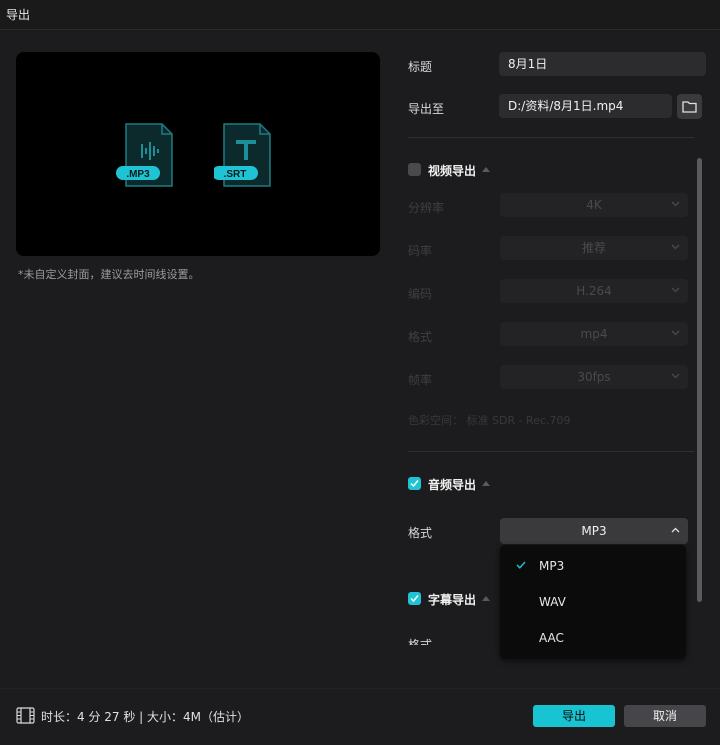 The image size is (720, 745). I want to click on bitrate-value: 推荐, so click(593, 248).